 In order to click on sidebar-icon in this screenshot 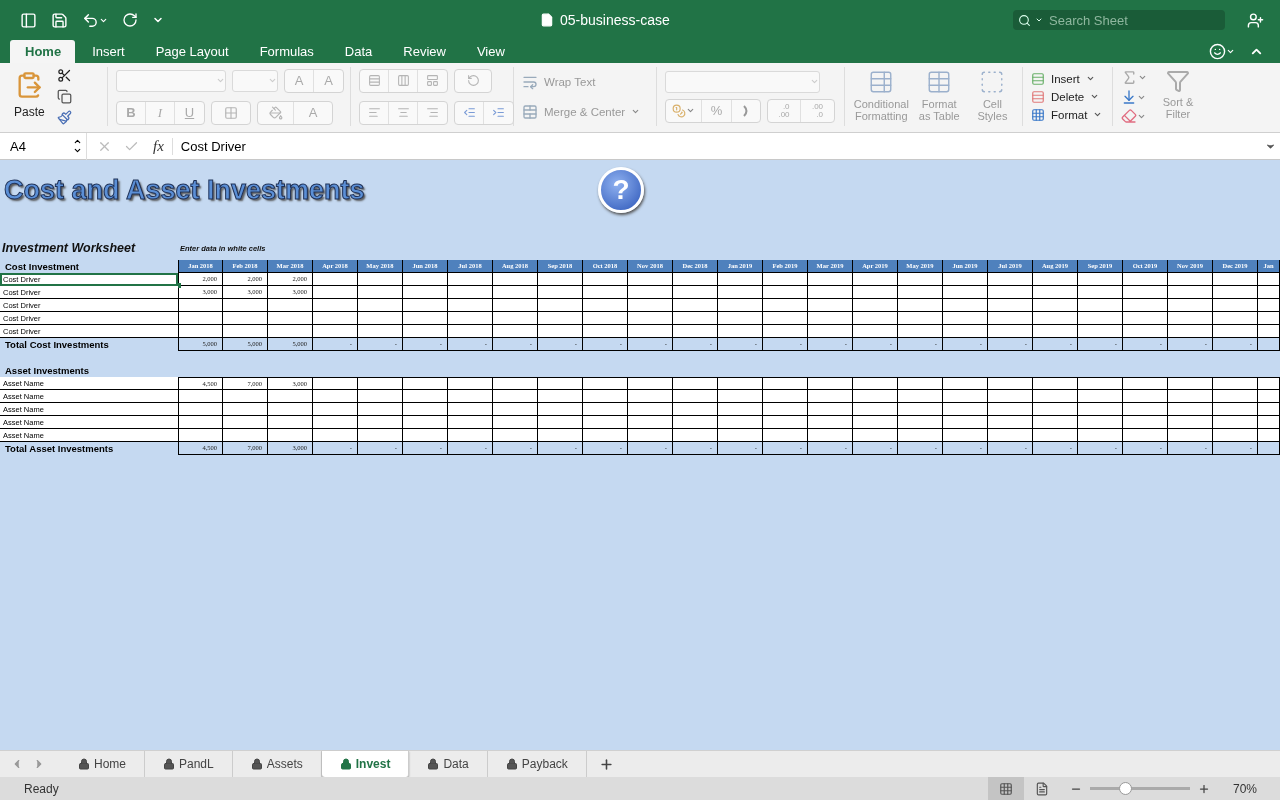, I will do `click(28, 20)`.